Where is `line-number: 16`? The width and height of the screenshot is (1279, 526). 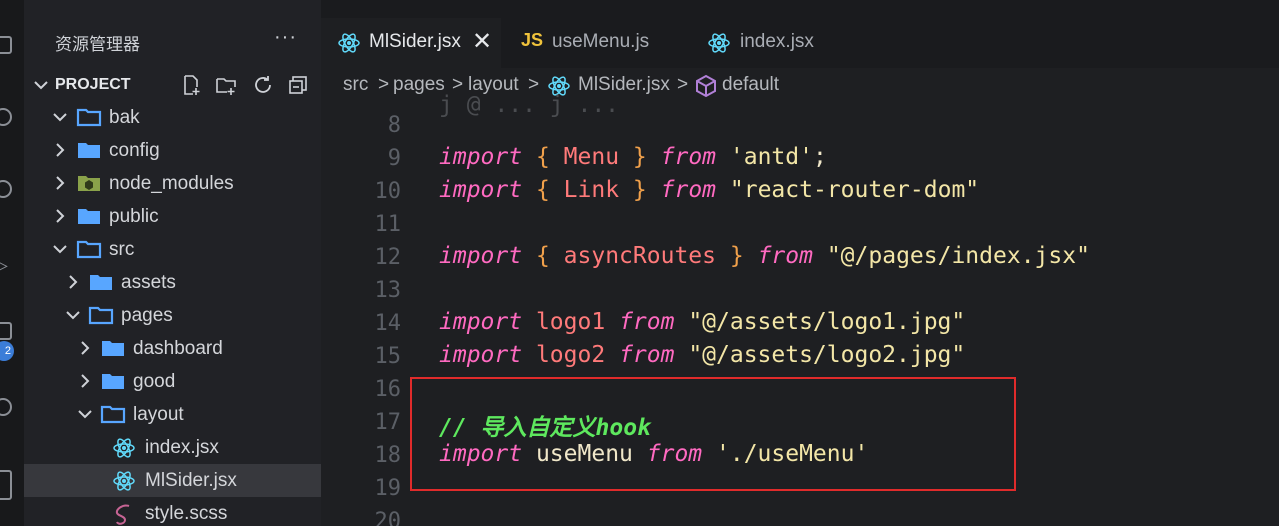 line-number: 16 is located at coordinates (388, 389).